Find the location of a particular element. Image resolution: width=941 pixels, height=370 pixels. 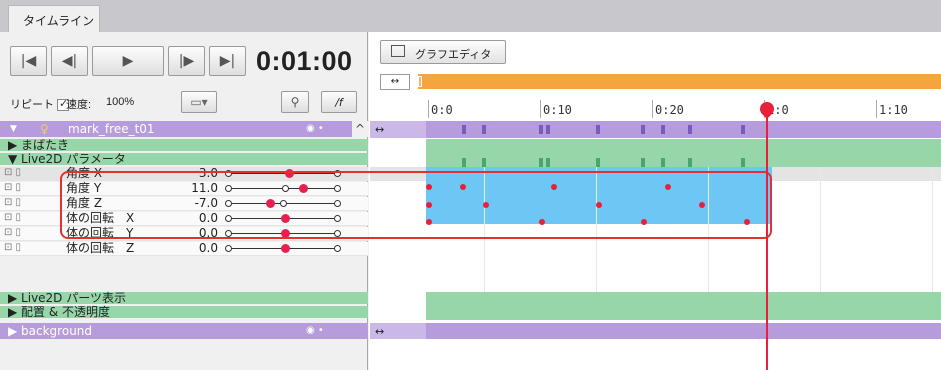

ruler-label: 0:20 is located at coordinates (669, 110).